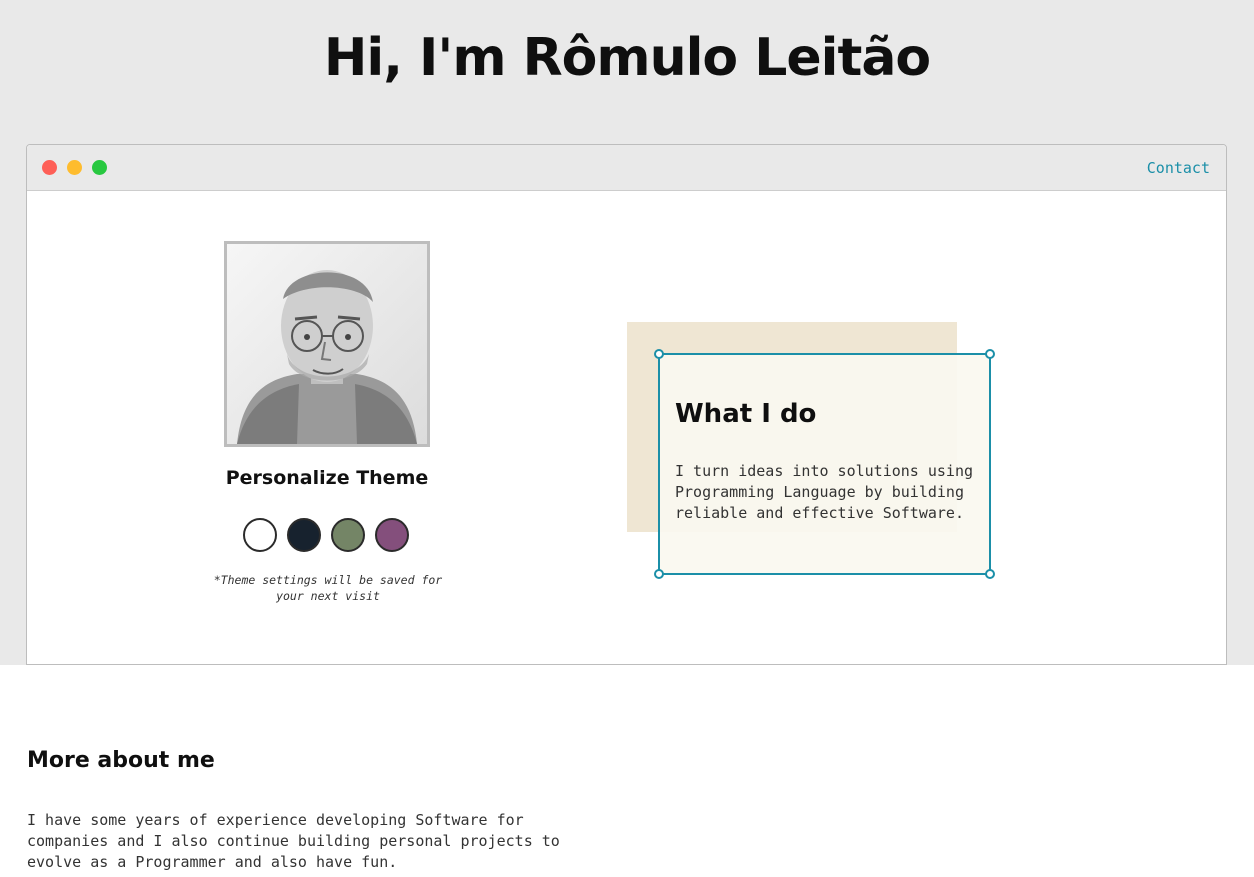 This screenshot has width=1254, height=877. What do you see at coordinates (626, 168) in the screenshot?
I see `window-titlebar: Contact` at bounding box center [626, 168].